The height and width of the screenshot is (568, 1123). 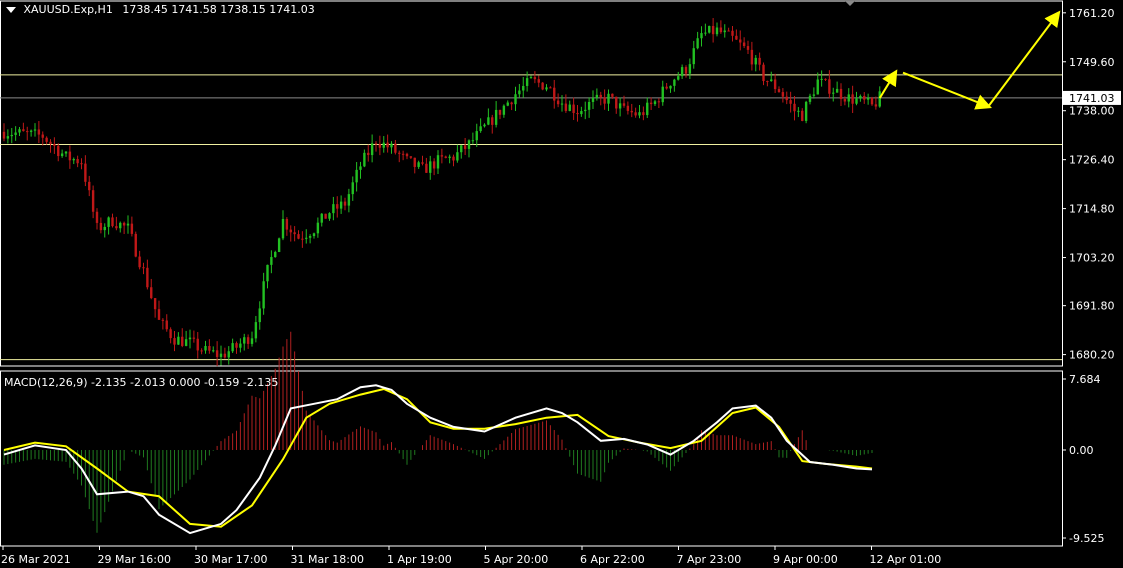 What do you see at coordinates (1092, 98) in the screenshot?
I see `current-price-label: 1741.03` at bounding box center [1092, 98].